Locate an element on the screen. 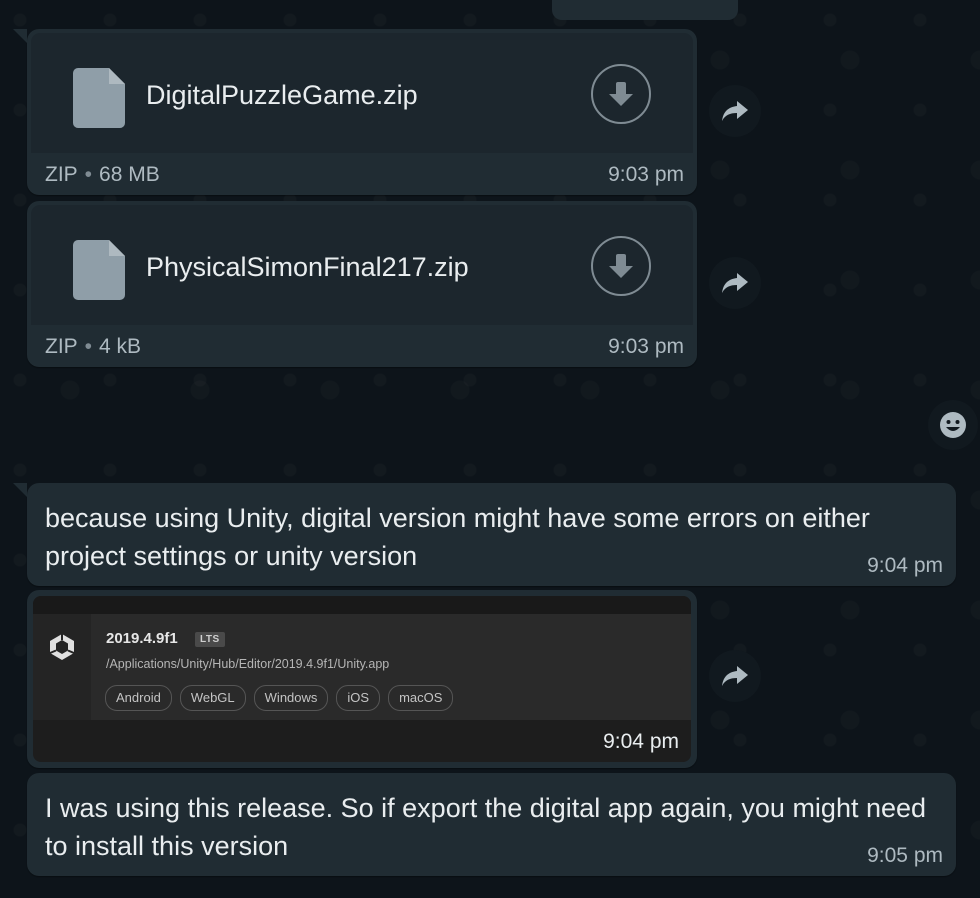  image-left-column is located at coordinates (62, 667).